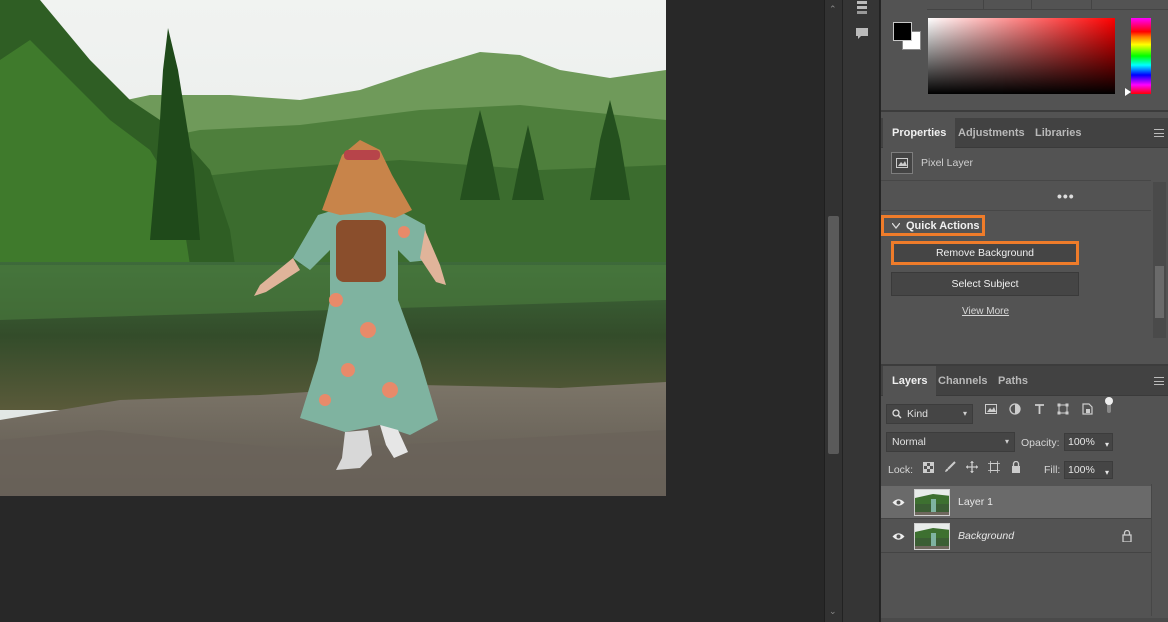 This screenshot has height=622, width=1168. Describe the element at coordinates (1127, 537) in the screenshot. I see `layer-lock-icon` at that location.